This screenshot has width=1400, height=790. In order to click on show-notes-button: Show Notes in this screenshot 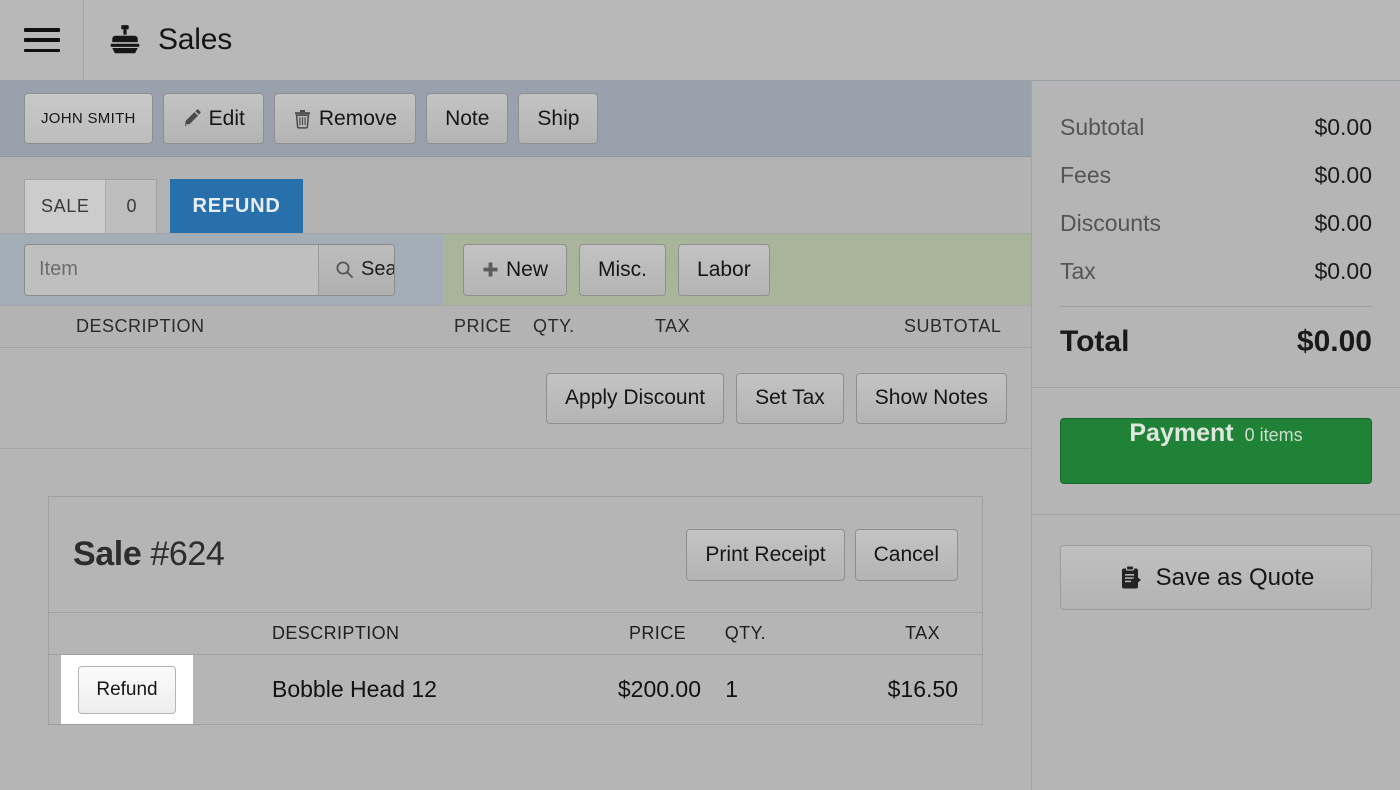, I will do `click(931, 398)`.